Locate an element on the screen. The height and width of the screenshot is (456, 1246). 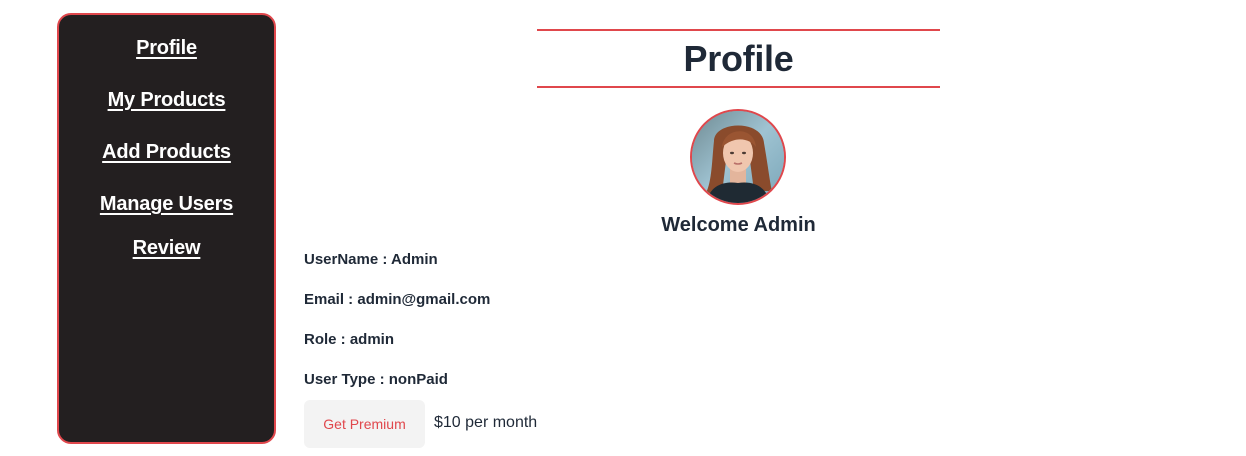
avatar-portrait-image is located at coordinates (738, 157).